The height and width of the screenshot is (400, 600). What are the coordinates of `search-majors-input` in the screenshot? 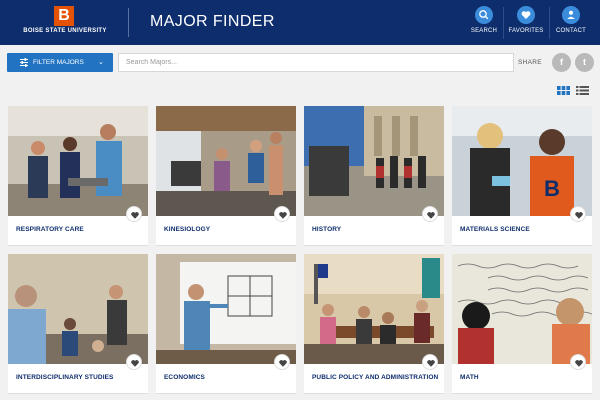 It's located at (316, 62).